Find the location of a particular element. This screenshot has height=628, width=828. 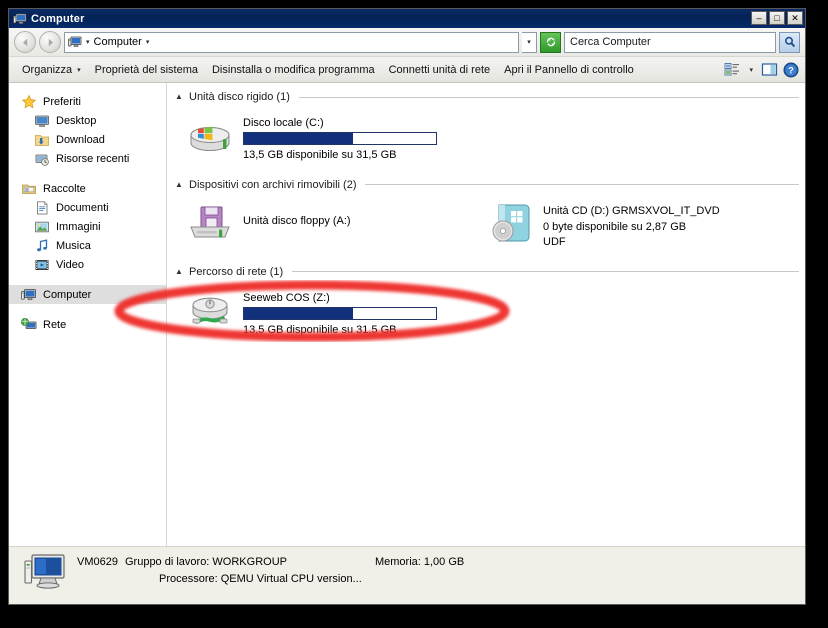

sidebar-item-video: Video is located at coordinates (87, 264).